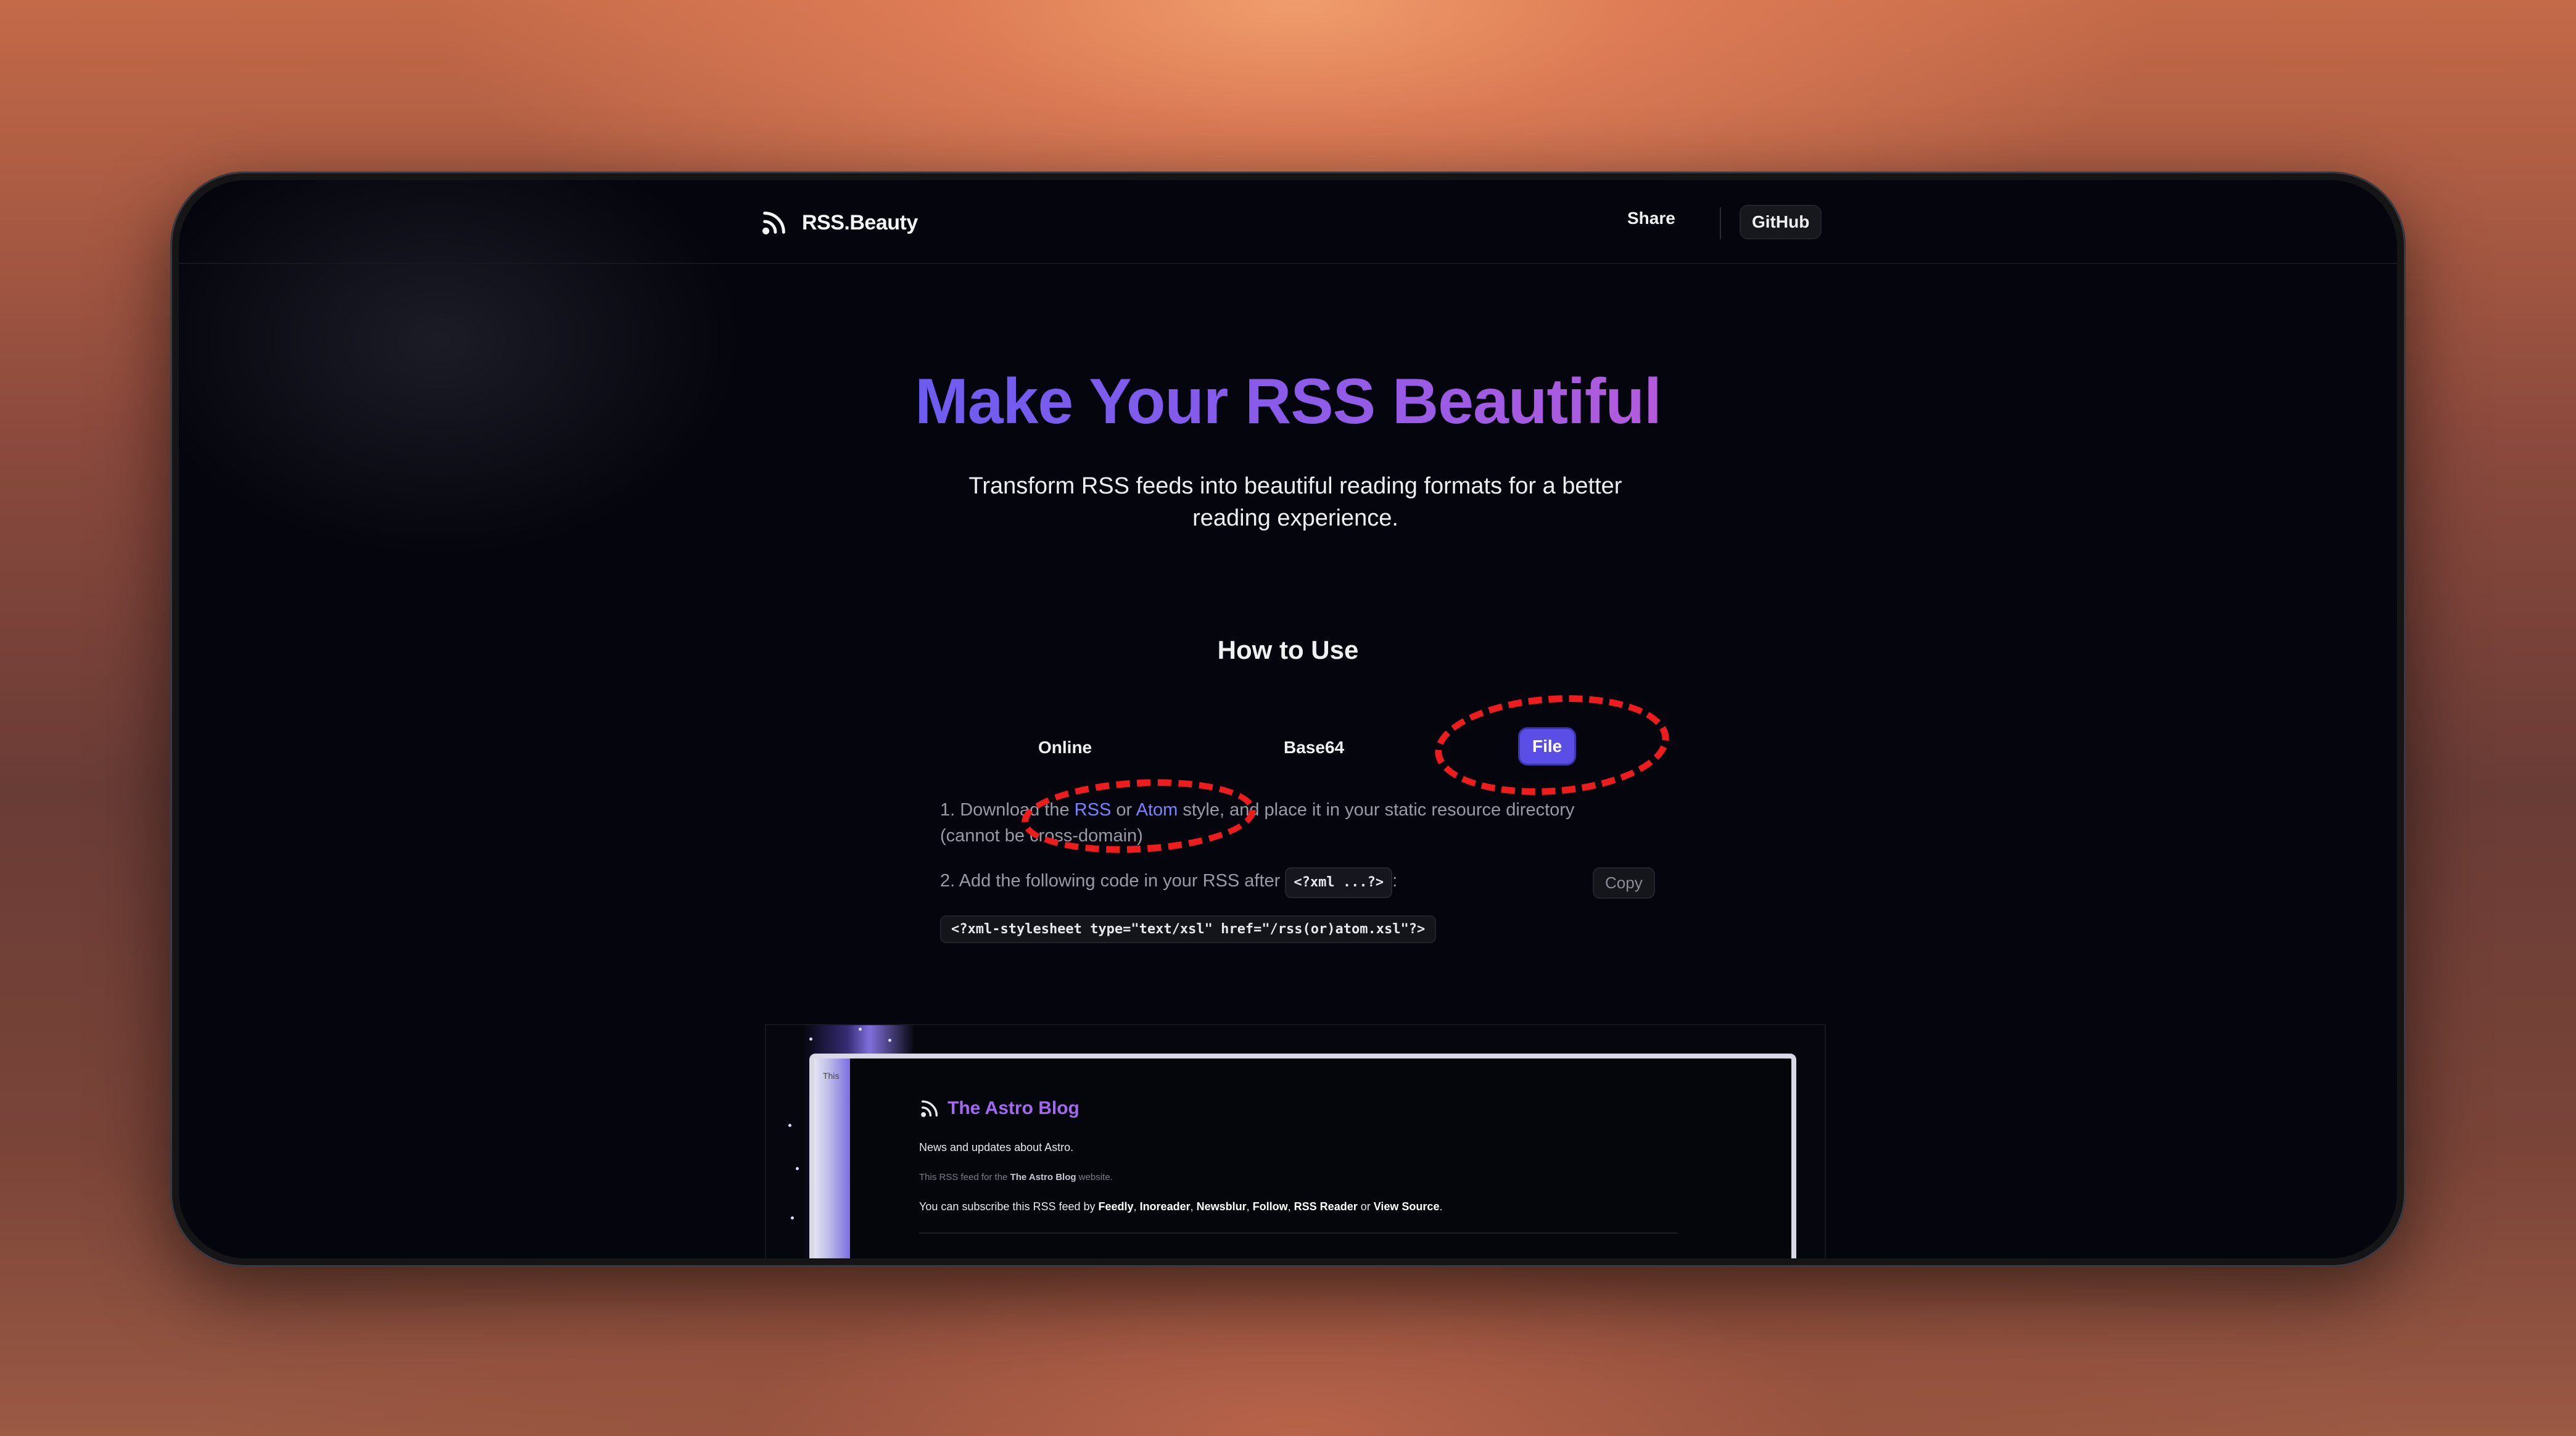 The width and height of the screenshot is (2576, 1436). What do you see at coordinates (1065, 747) in the screenshot?
I see `tab-online: Online` at bounding box center [1065, 747].